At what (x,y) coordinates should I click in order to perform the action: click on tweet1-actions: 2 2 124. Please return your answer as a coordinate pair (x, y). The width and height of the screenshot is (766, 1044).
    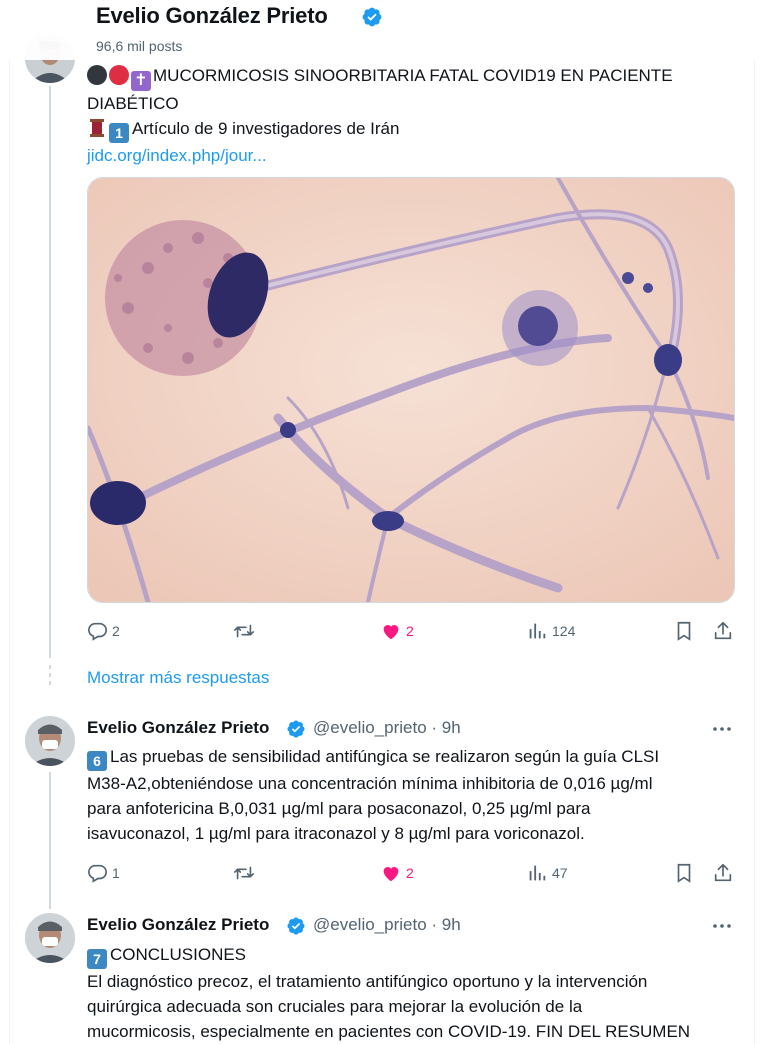
    Looking at the image, I should click on (411, 631).